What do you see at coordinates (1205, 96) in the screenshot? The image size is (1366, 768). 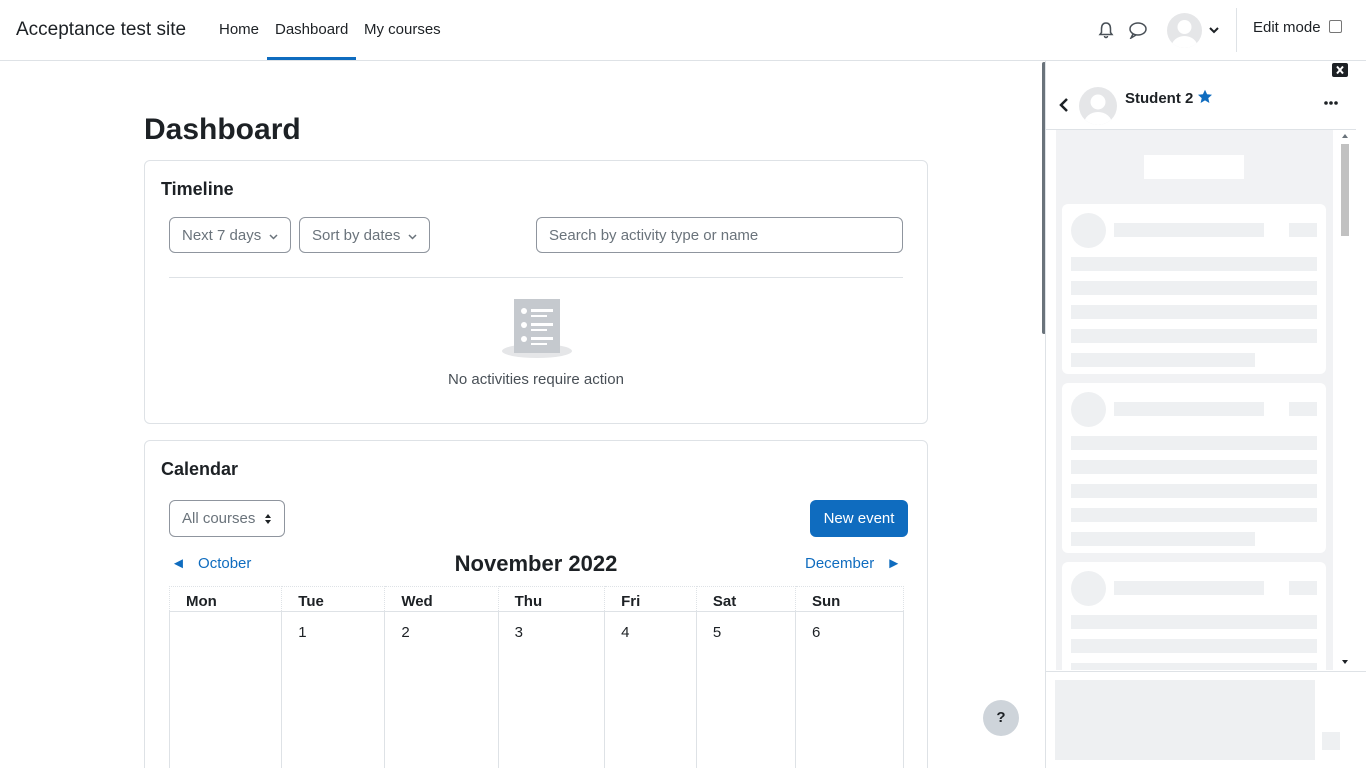 I see `star-icon` at bounding box center [1205, 96].